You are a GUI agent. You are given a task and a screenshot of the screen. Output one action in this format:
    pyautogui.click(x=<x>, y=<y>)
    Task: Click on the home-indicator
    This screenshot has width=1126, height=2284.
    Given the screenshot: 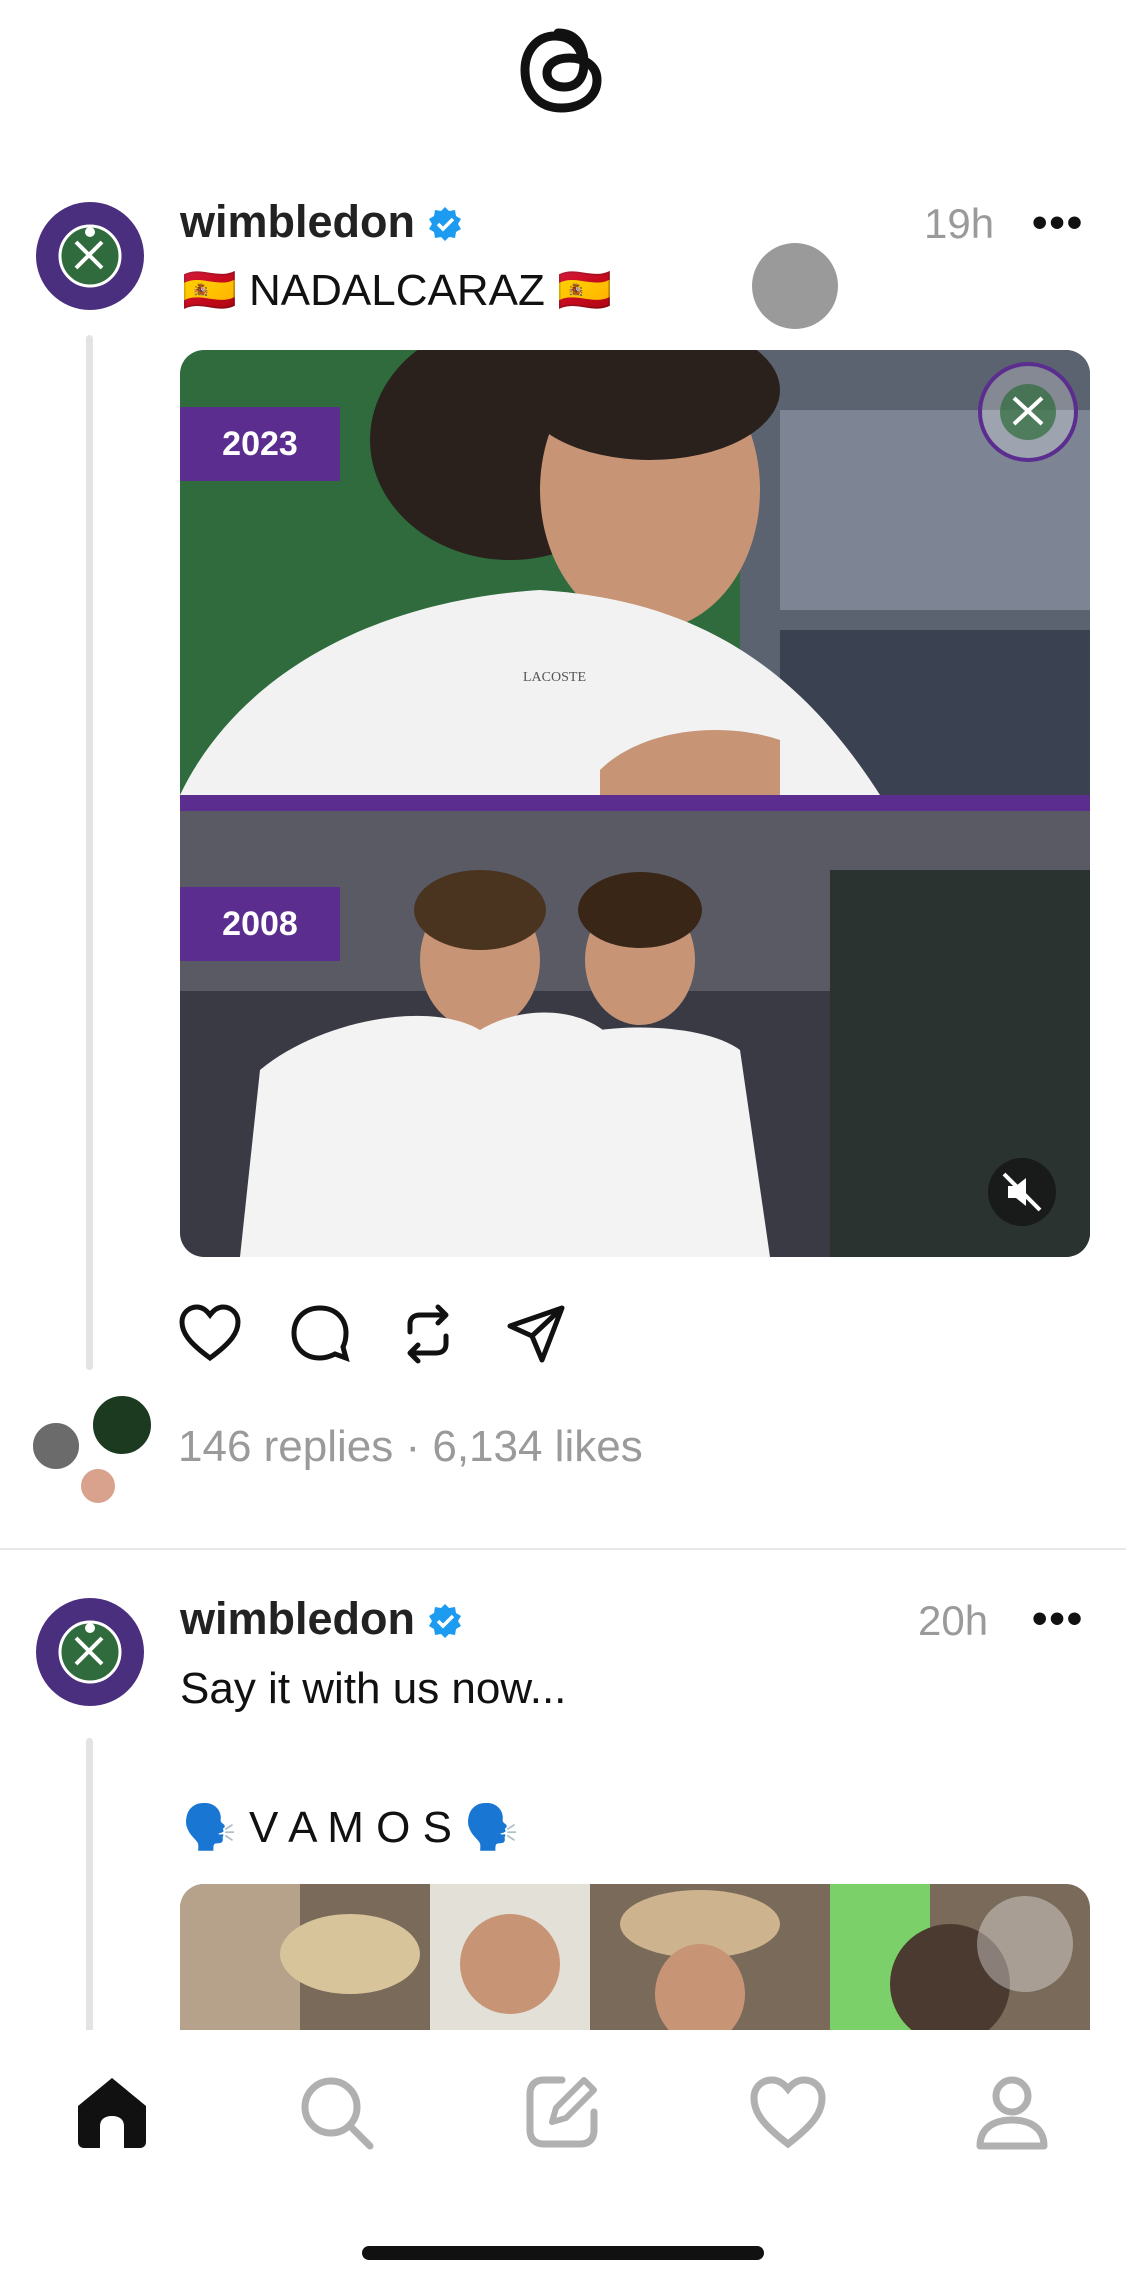 What is the action you would take?
    pyautogui.click(x=563, y=2253)
    